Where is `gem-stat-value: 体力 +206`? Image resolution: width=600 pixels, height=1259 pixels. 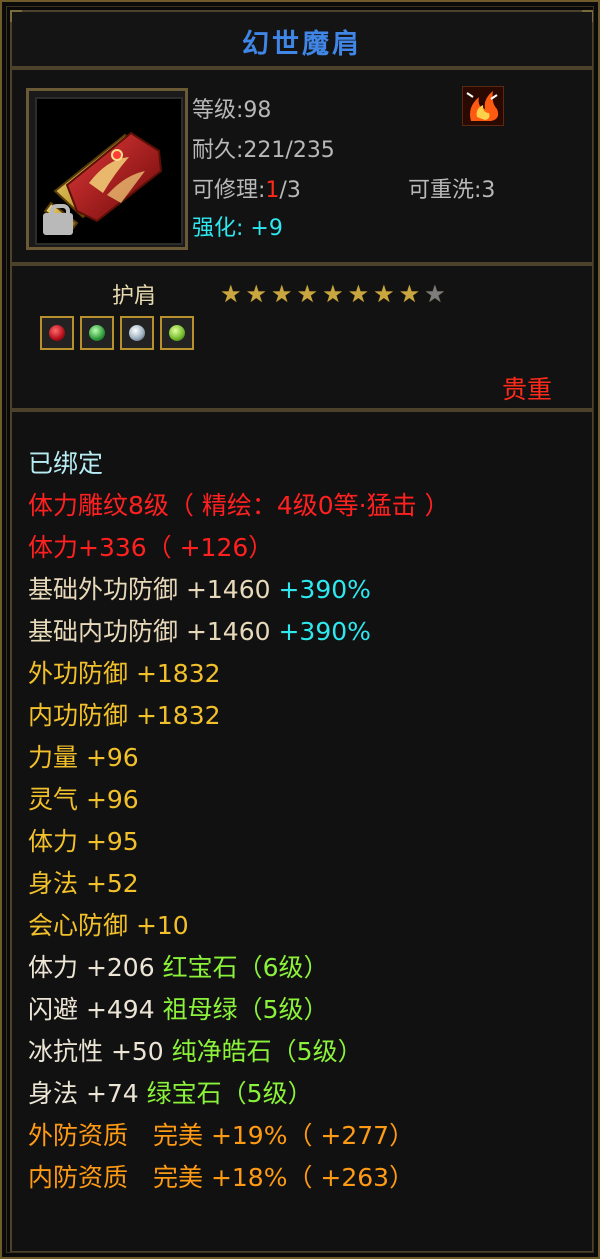 gem-stat-value: 体力 +206 is located at coordinates (91, 967).